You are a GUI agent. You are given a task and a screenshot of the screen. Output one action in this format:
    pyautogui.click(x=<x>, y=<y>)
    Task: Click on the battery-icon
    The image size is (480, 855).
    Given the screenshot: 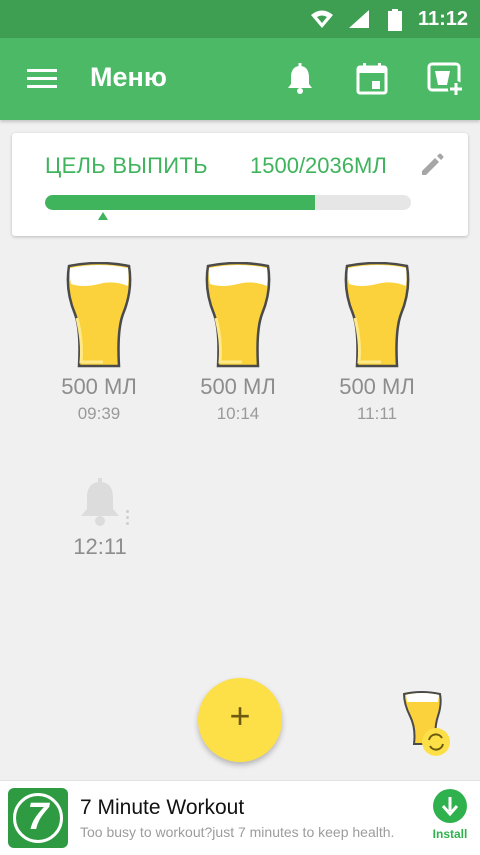 What is the action you would take?
    pyautogui.click(x=395, y=20)
    